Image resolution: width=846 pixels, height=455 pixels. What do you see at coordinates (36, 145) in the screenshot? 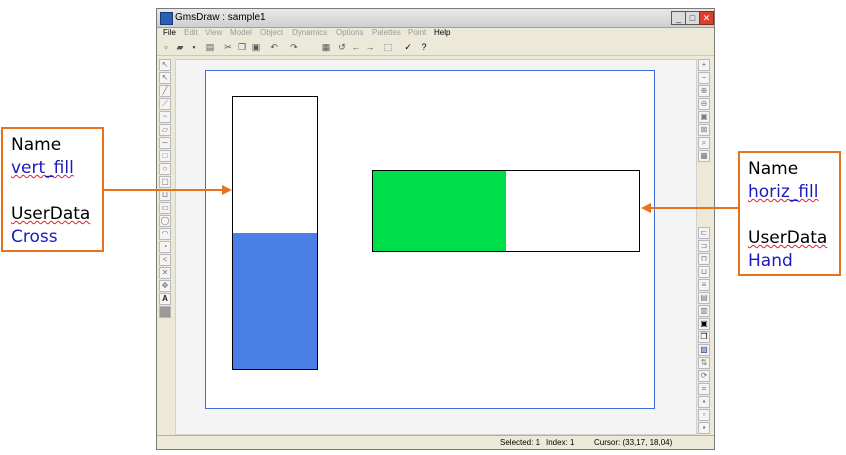
I see `left-name-label: Name` at bounding box center [36, 145].